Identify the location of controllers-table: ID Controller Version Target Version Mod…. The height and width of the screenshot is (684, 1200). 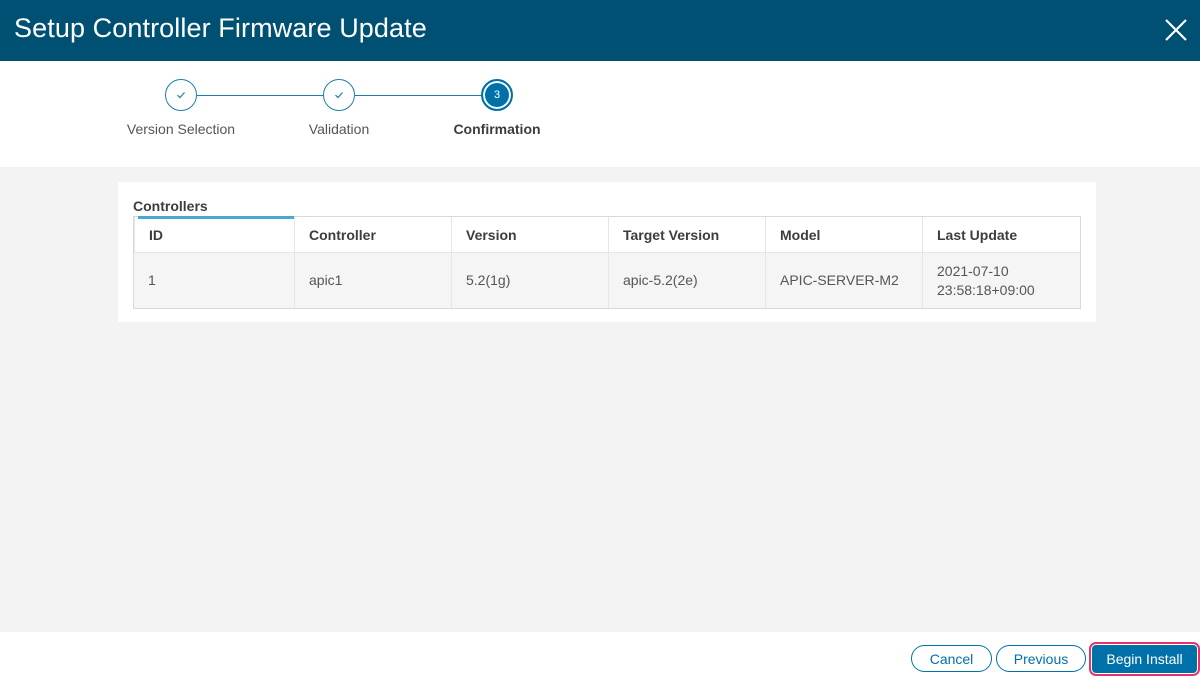
(607, 262).